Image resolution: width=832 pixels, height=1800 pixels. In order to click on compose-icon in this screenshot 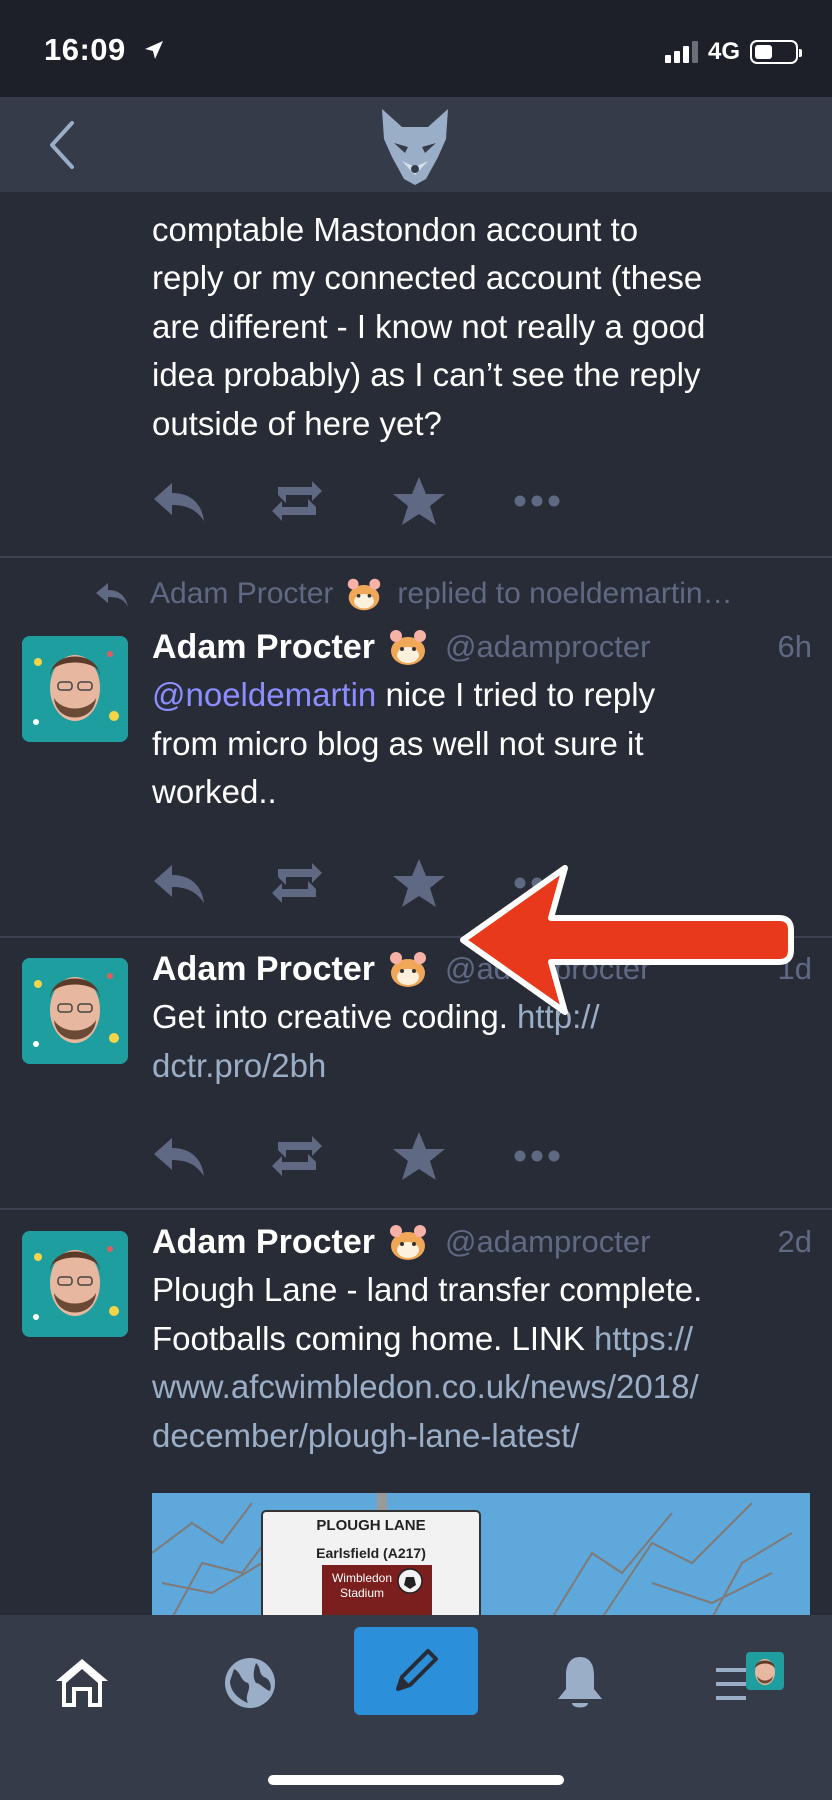, I will do `click(417, 1670)`.